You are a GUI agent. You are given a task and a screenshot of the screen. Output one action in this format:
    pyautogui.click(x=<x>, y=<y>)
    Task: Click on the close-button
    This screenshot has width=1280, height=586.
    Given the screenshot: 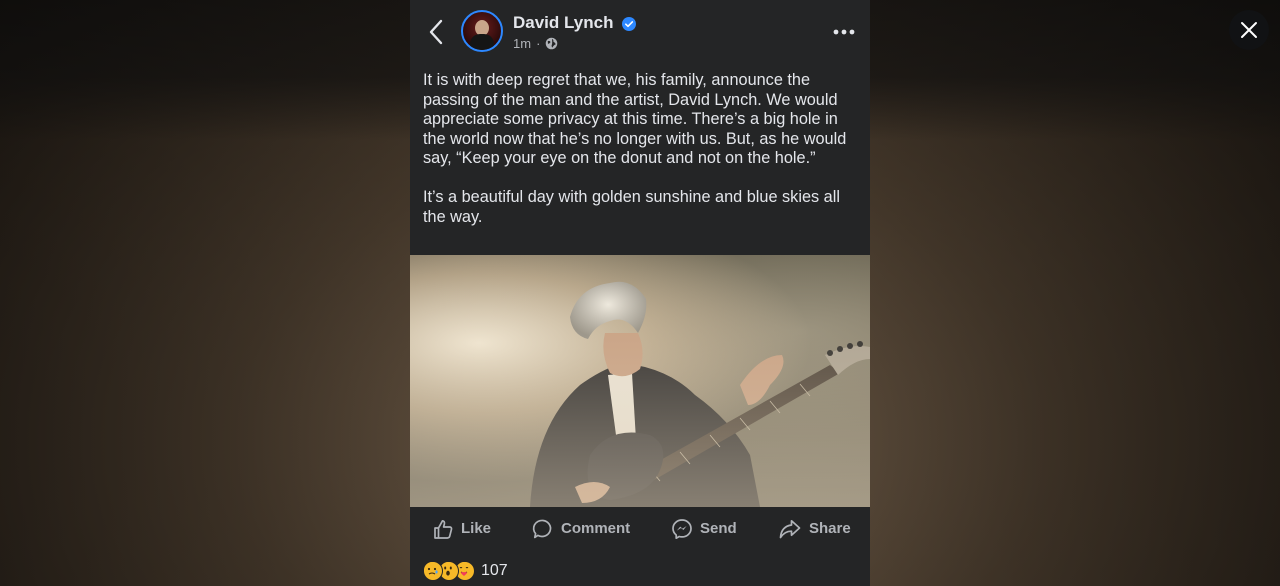 What is the action you would take?
    pyautogui.click(x=1249, y=30)
    